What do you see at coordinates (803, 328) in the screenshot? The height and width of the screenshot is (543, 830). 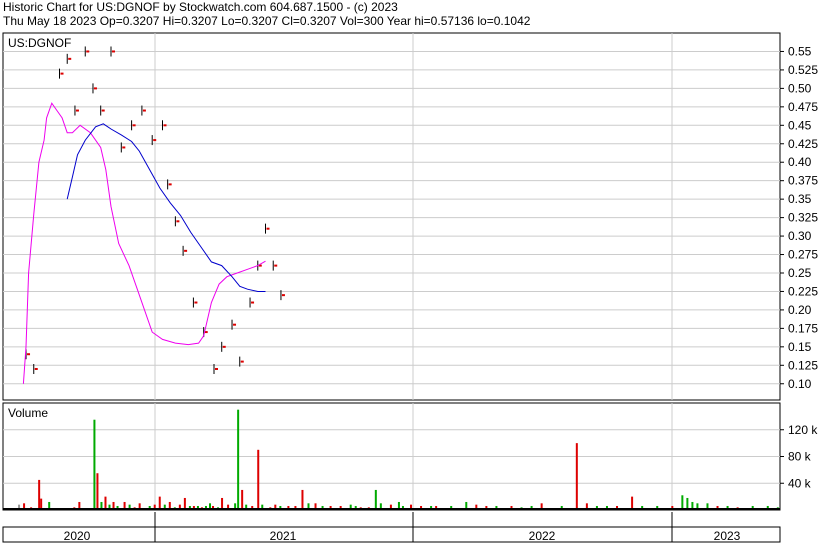 I see `price-tick-label: 0.175` at bounding box center [803, 328].